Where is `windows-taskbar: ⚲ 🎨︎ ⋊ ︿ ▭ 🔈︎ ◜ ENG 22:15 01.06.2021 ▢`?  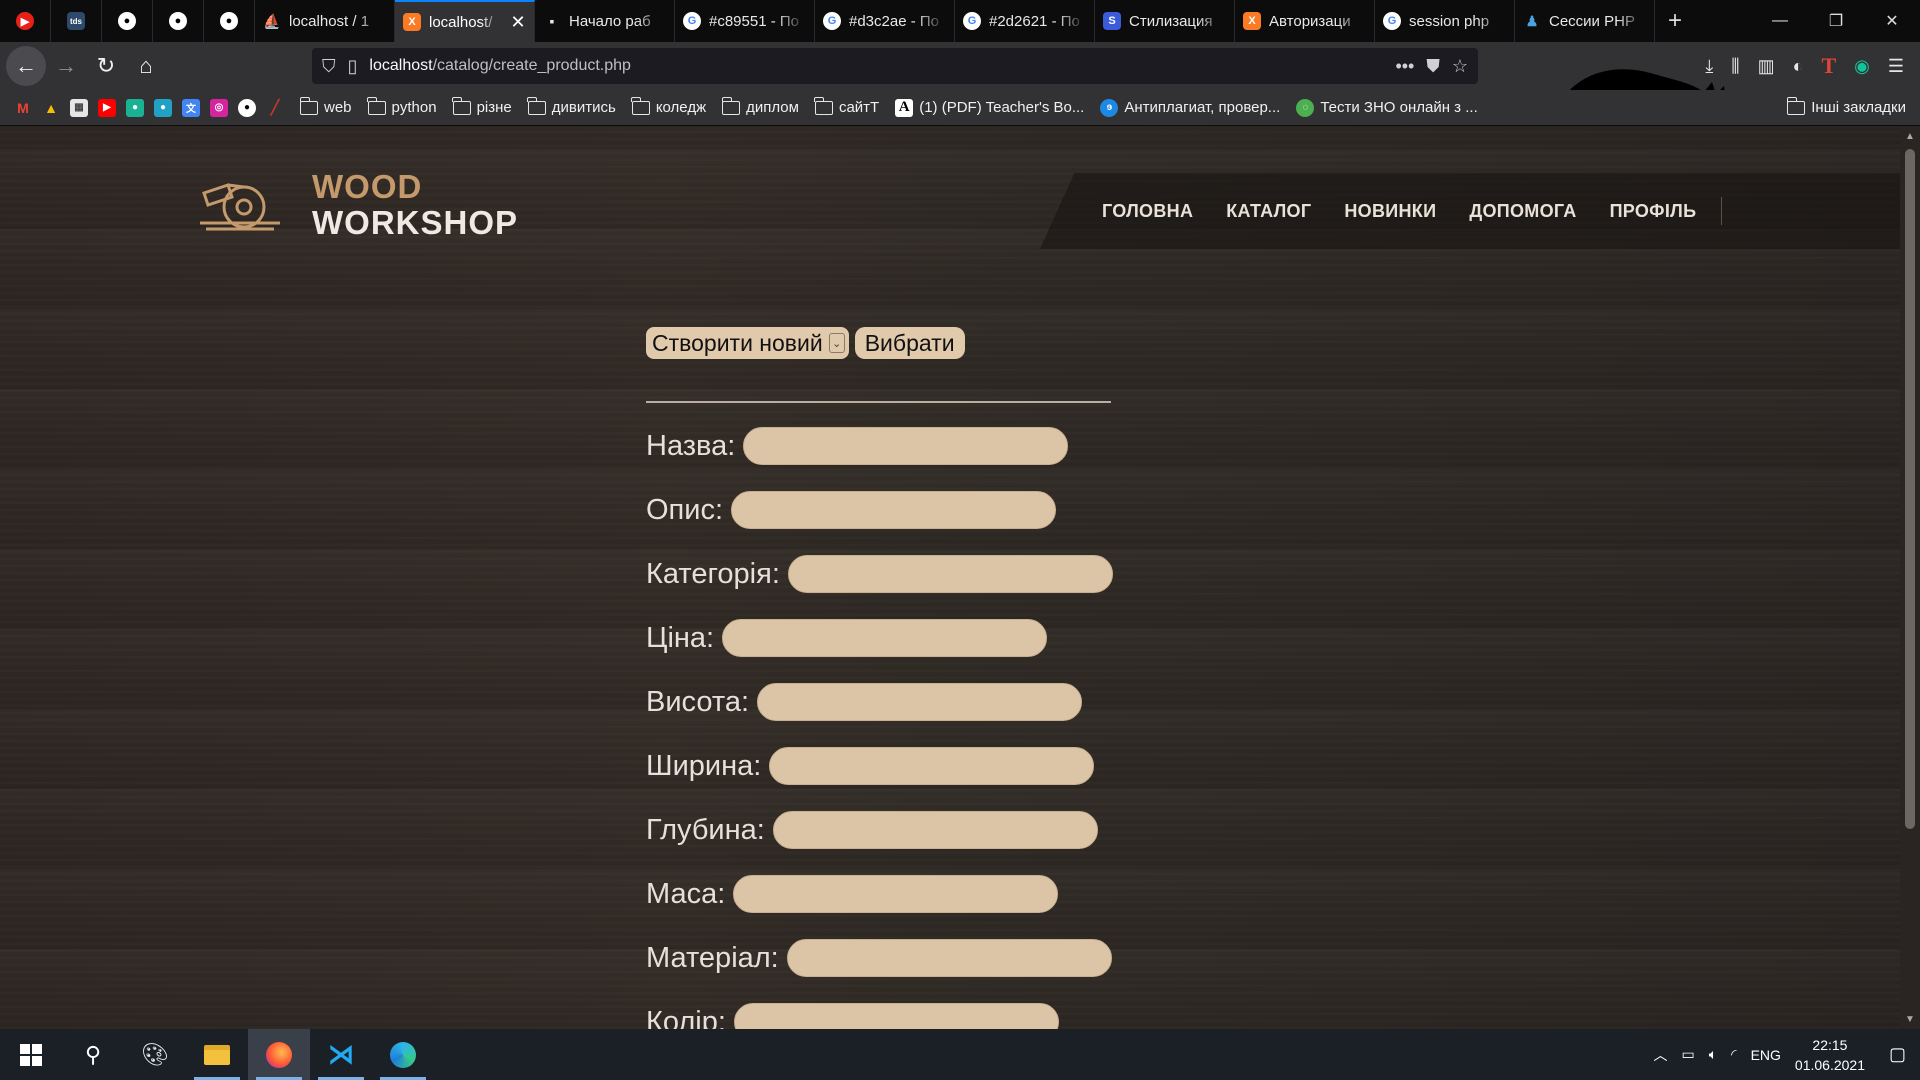 windows-taskbar: ⚲ 🎨︎ ⋊ ︿ ▭ 🔈︎ ◜ ENG 22:15 01.06.2021 ▢ is located at coordinates (960, 1054).